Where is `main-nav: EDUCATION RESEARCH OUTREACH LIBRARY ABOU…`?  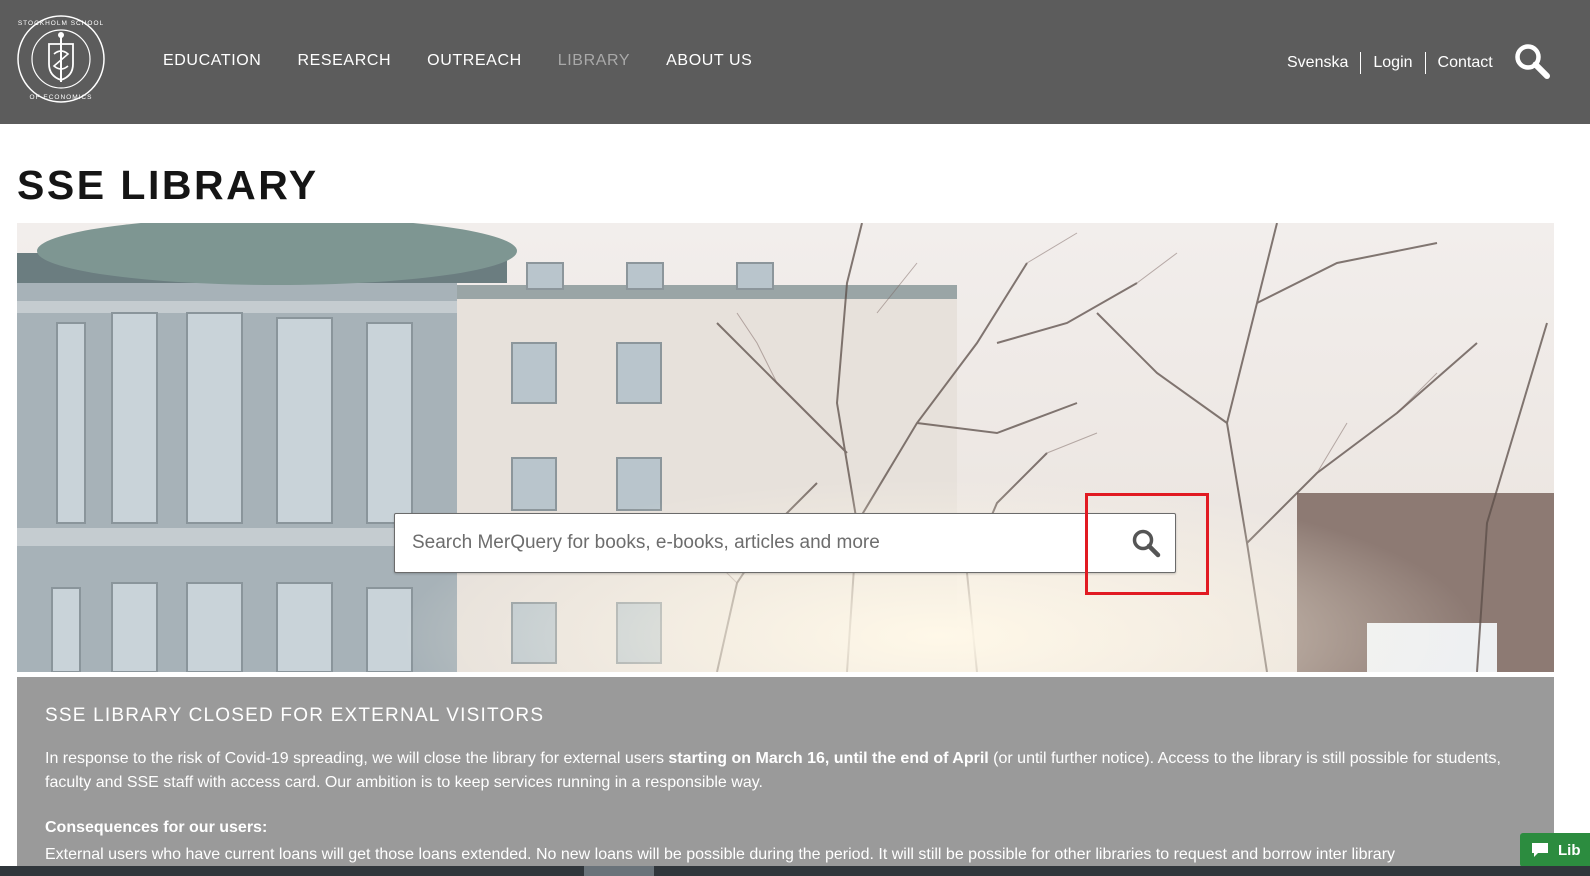
main-nav: EDUCATION RESEARCH OUTREACH LIBRARY ABOU… is located at coordinates (475, 61).